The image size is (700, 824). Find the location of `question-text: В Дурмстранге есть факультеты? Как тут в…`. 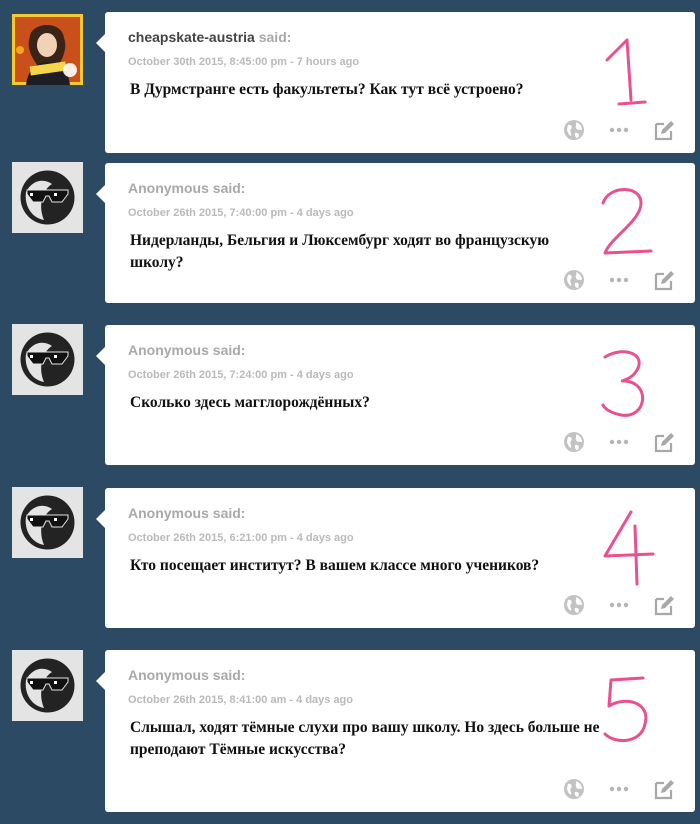

question-text: В Дурмстранге есть факультеты? Как тут в… is located at coordinates (327, 89).